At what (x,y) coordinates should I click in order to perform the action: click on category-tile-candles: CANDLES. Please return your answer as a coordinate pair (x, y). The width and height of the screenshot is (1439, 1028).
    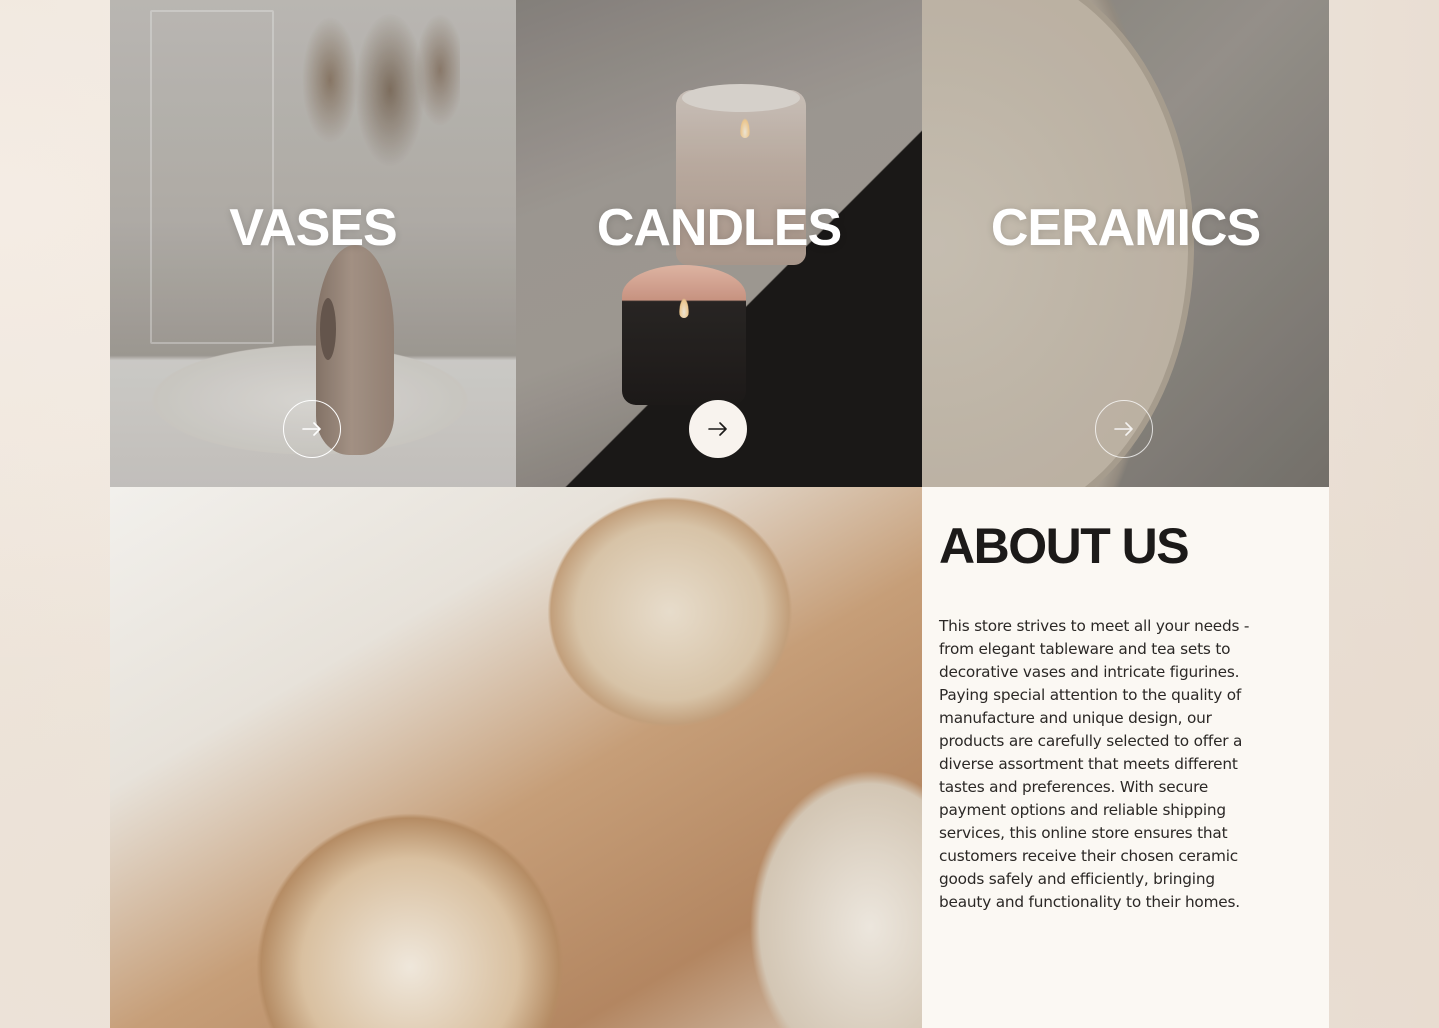
    Looking at the image, I should click on (719, 243).